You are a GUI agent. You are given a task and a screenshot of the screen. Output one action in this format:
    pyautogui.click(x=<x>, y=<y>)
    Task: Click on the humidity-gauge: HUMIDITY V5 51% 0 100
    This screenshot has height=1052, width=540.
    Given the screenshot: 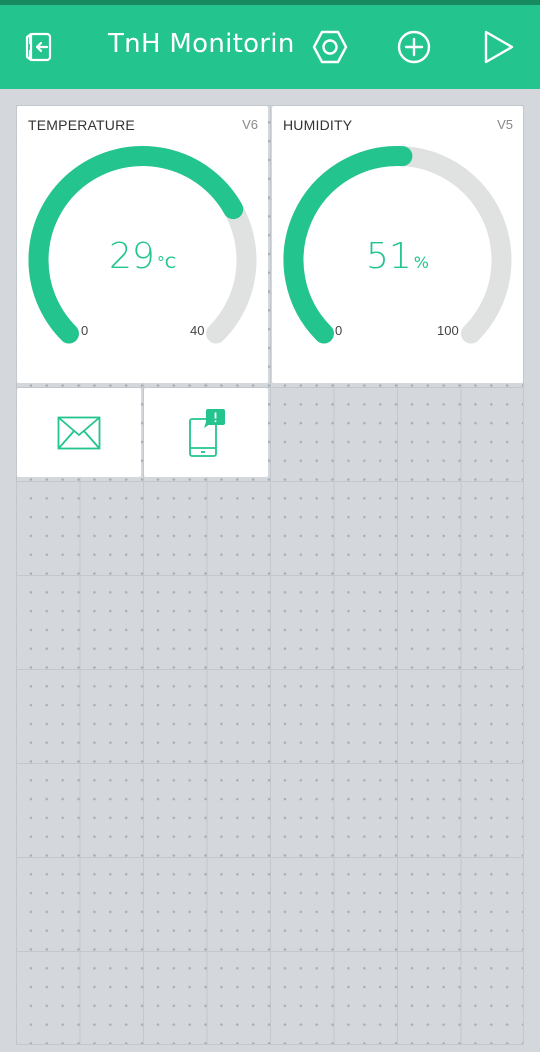 What is the action you would take?
    pyautogui.click(x=397, y=244)
    